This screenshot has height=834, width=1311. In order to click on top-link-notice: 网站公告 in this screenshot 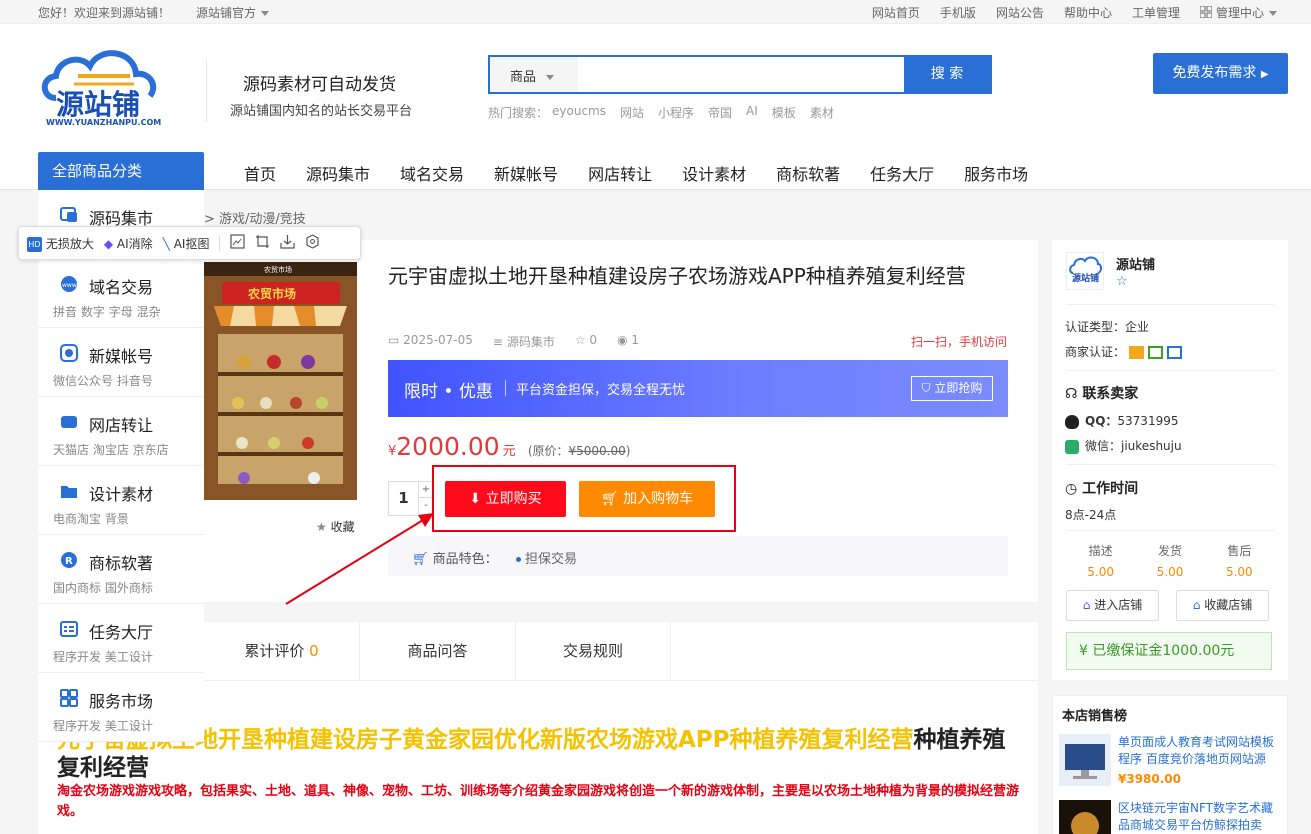, I will do `click(1020, 12)`.